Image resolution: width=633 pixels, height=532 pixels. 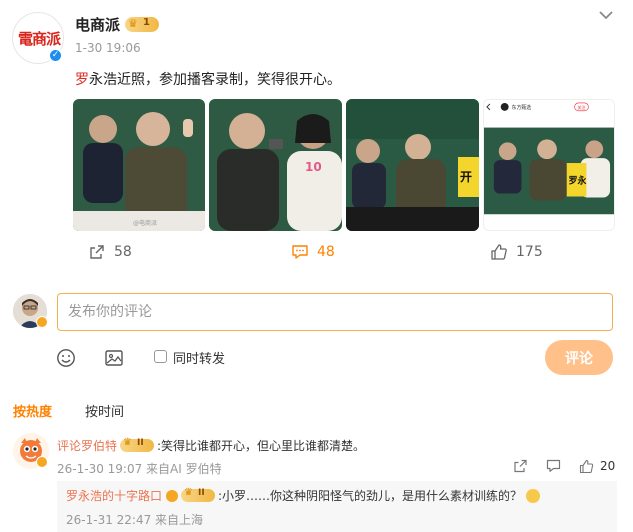 What do you see at coordinates (370, 496) in the screenshot?
I see `reply-text: :小罗……你这种阴阳怪气的劲儿，是用什么素材训练的？` at bounding box center [370, 496].